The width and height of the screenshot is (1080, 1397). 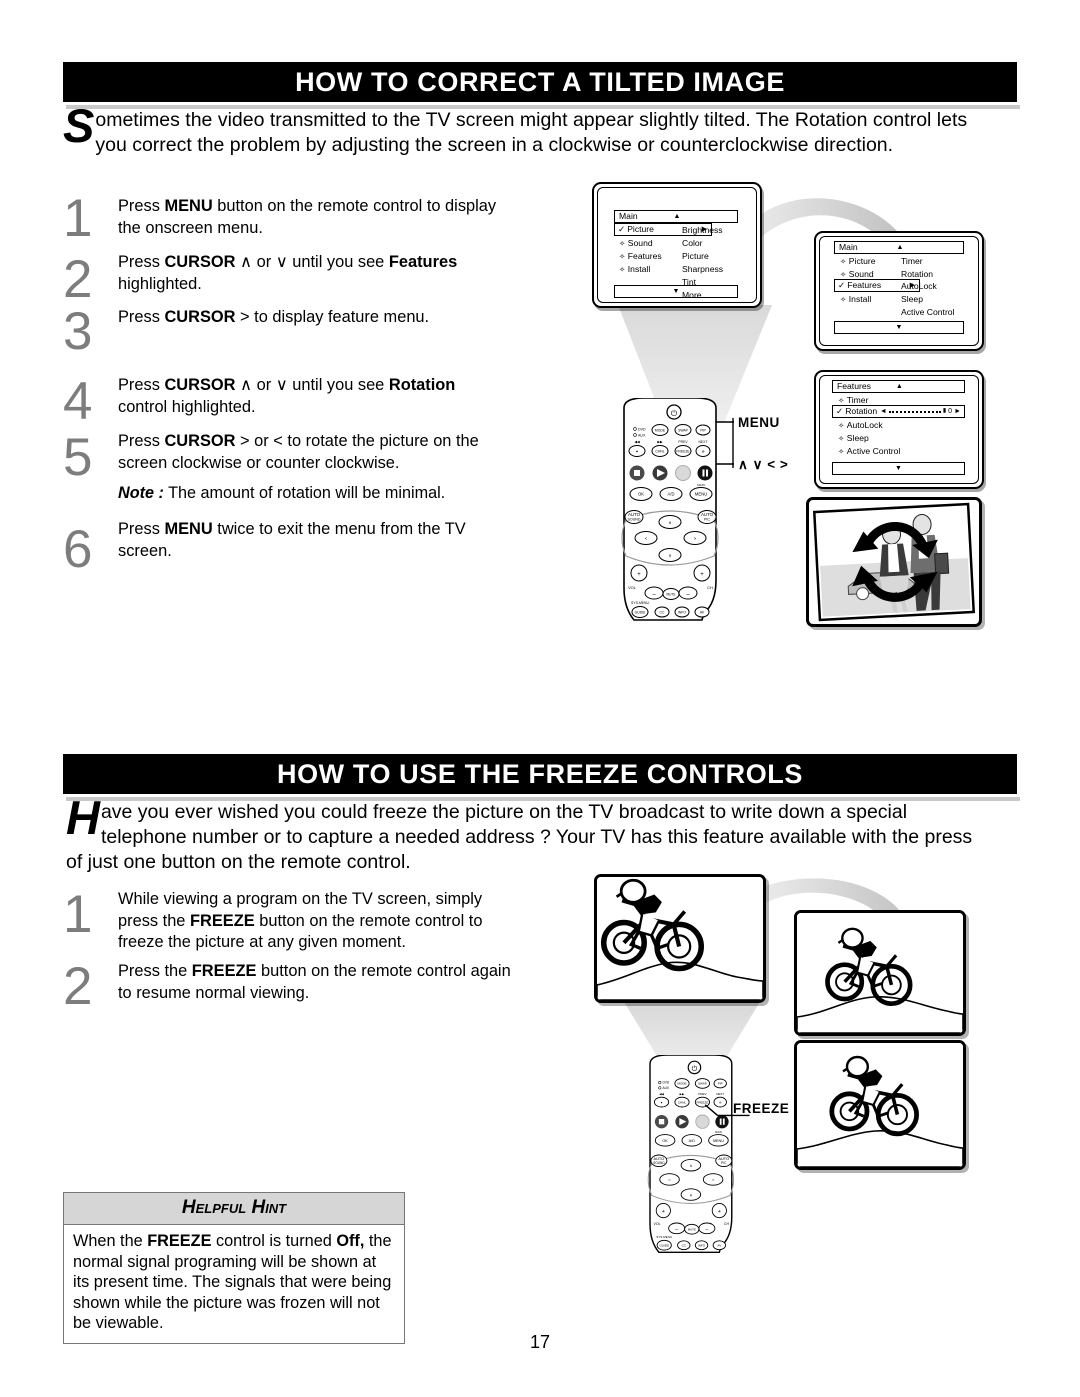 I want to click on svg-text: OK, so click(x=641, y=494).